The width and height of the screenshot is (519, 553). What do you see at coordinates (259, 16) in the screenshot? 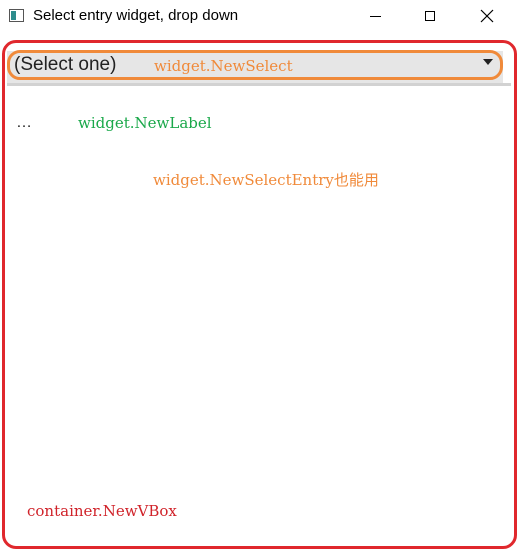
I see `title-bar: Select entry widget, drop down` at bounding box center [259, 16].